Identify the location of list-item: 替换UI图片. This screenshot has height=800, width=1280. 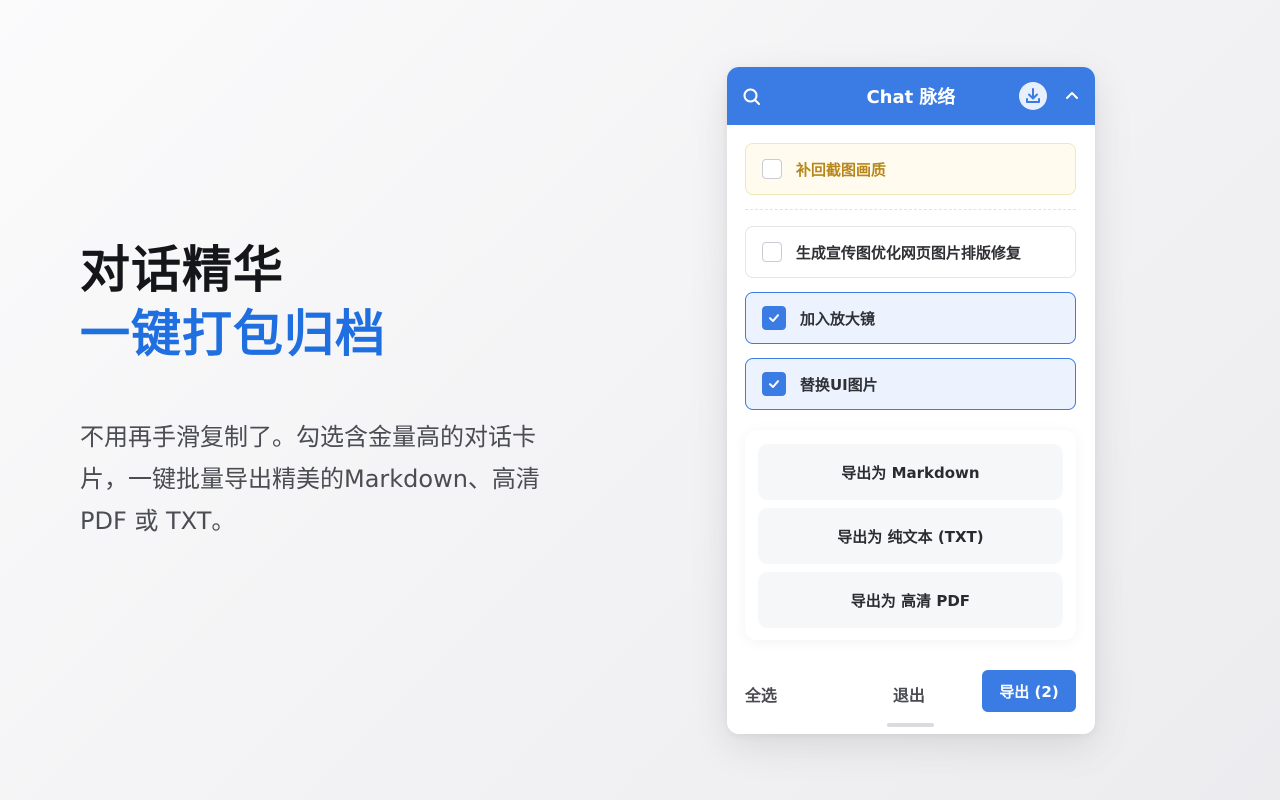
(910, 384).